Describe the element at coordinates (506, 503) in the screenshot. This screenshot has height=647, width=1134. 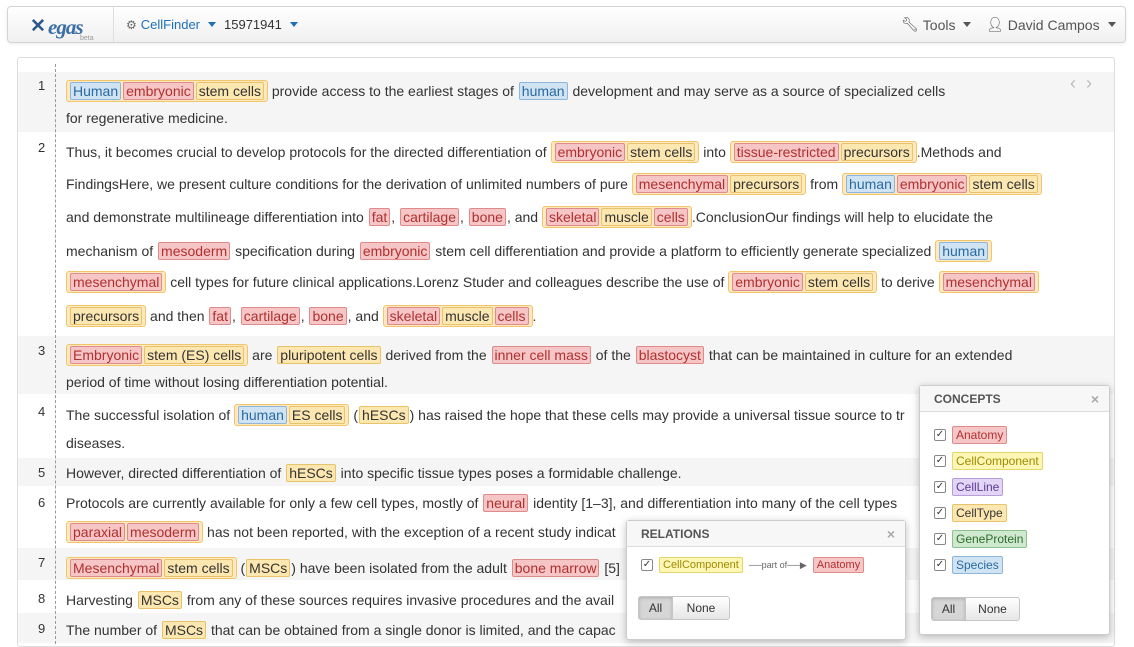
I see `anatomy-annotation: neural` at that location.